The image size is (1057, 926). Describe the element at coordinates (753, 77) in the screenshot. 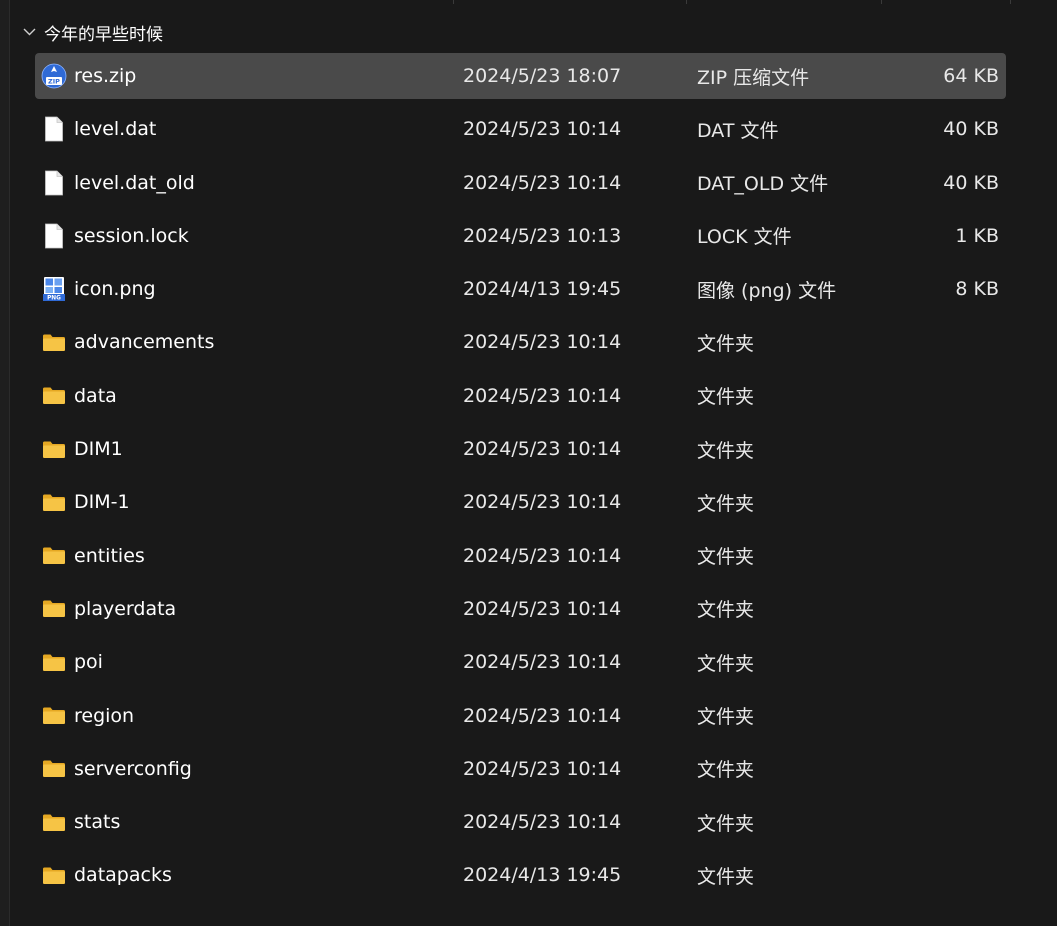

I see `file-type: ZIP 压缩文件` at that location.